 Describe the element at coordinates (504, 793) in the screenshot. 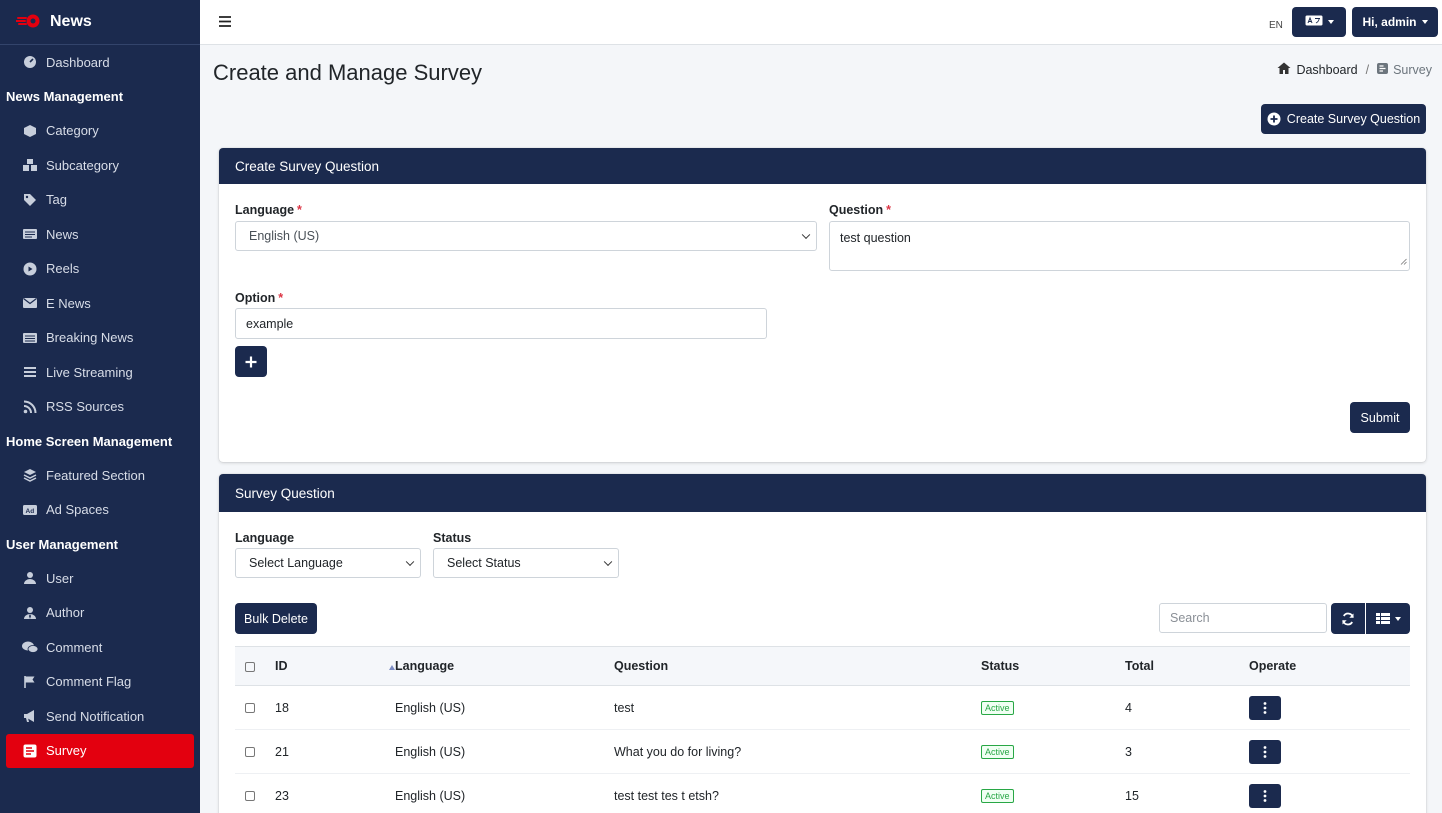

I see `cell-language: English (US)` at that location.